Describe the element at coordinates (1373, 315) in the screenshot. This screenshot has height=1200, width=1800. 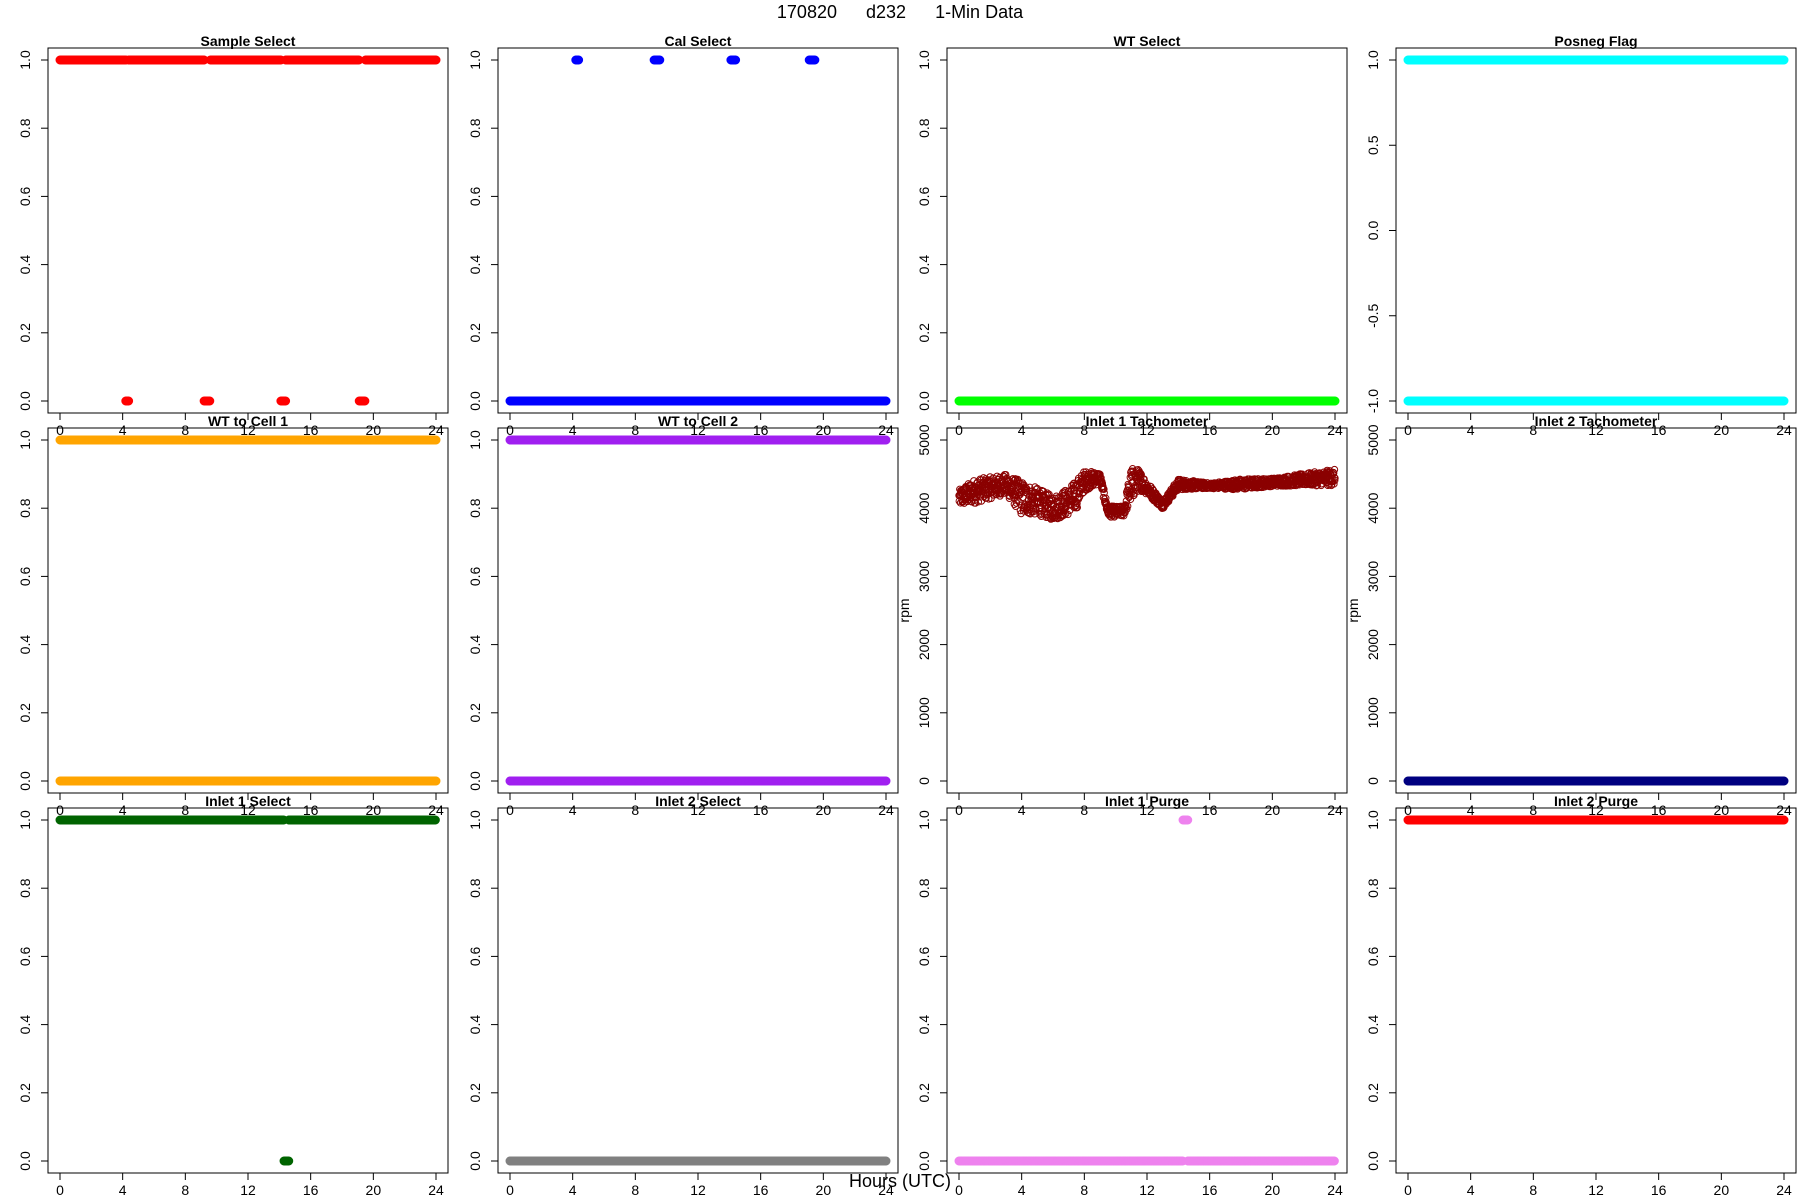
I see `y-tick-label: -0.5` at that location.